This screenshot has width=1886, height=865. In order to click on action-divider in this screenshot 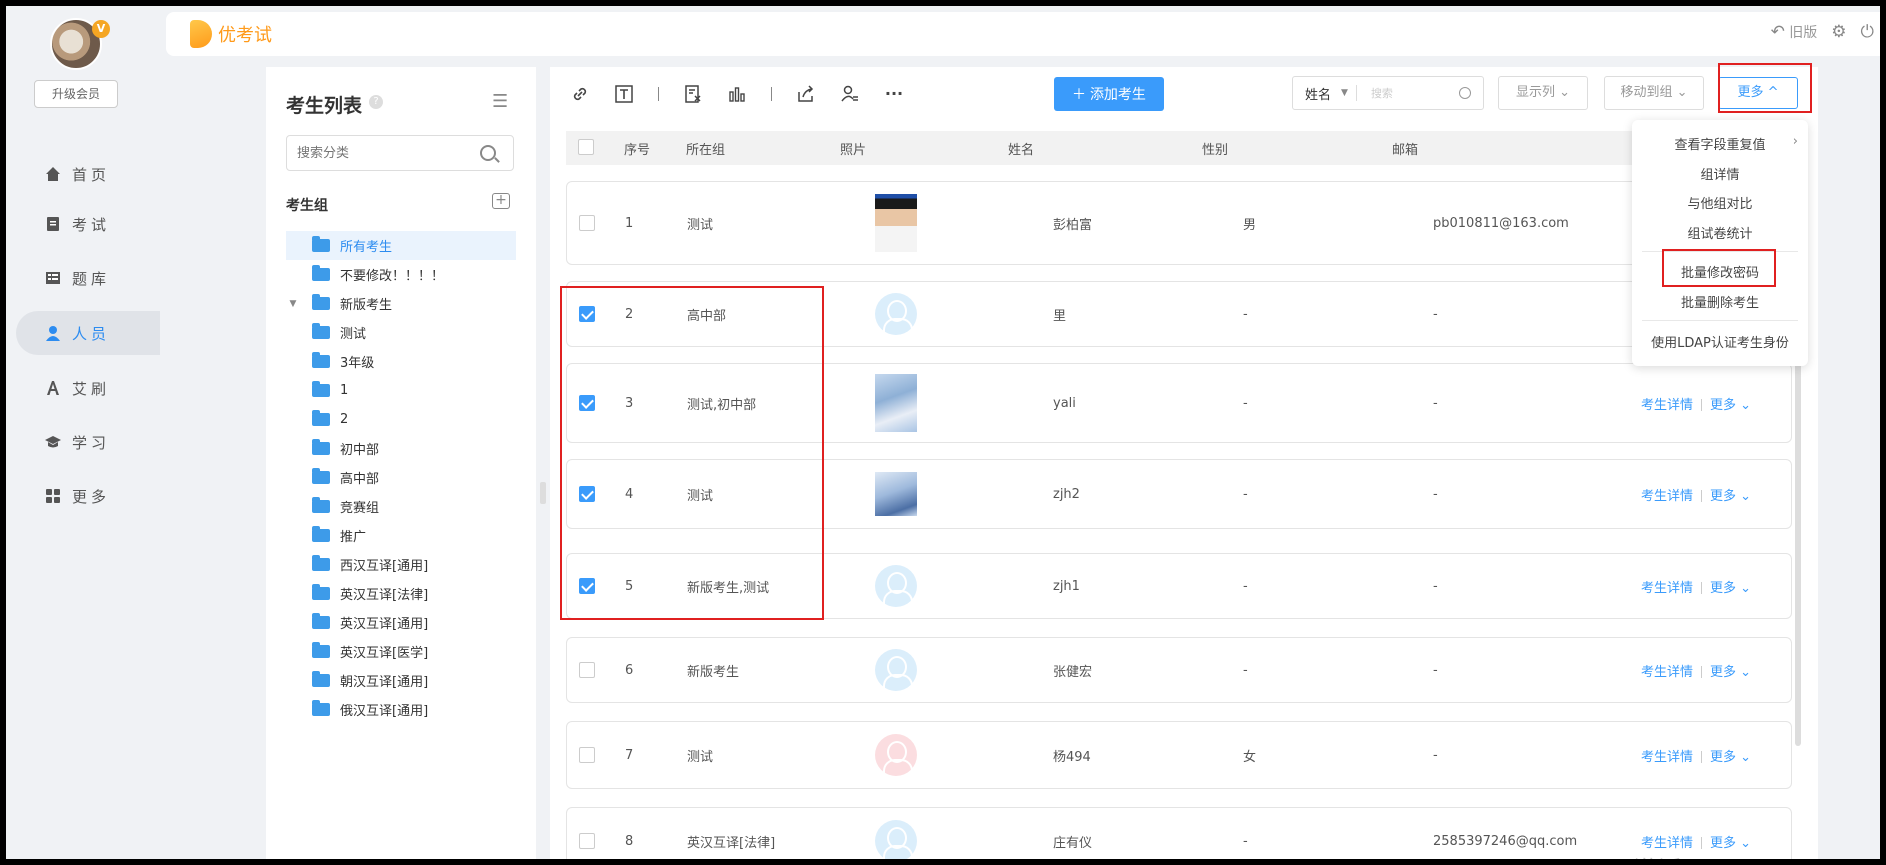, I will do `click(1702, 843)`.